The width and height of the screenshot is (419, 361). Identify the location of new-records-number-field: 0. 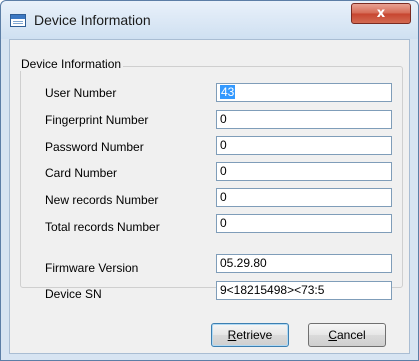
(304, 197).